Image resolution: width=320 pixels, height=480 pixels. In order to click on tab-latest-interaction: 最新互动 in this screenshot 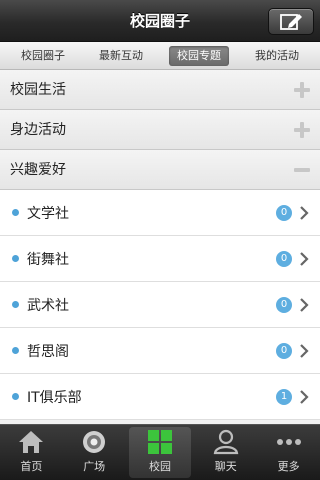, I will do `click(121, 56)`.